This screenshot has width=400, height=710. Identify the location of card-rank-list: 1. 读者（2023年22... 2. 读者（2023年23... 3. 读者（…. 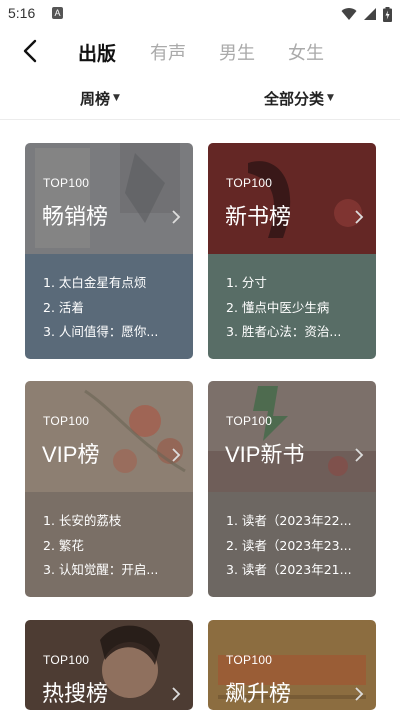
(292, 544).